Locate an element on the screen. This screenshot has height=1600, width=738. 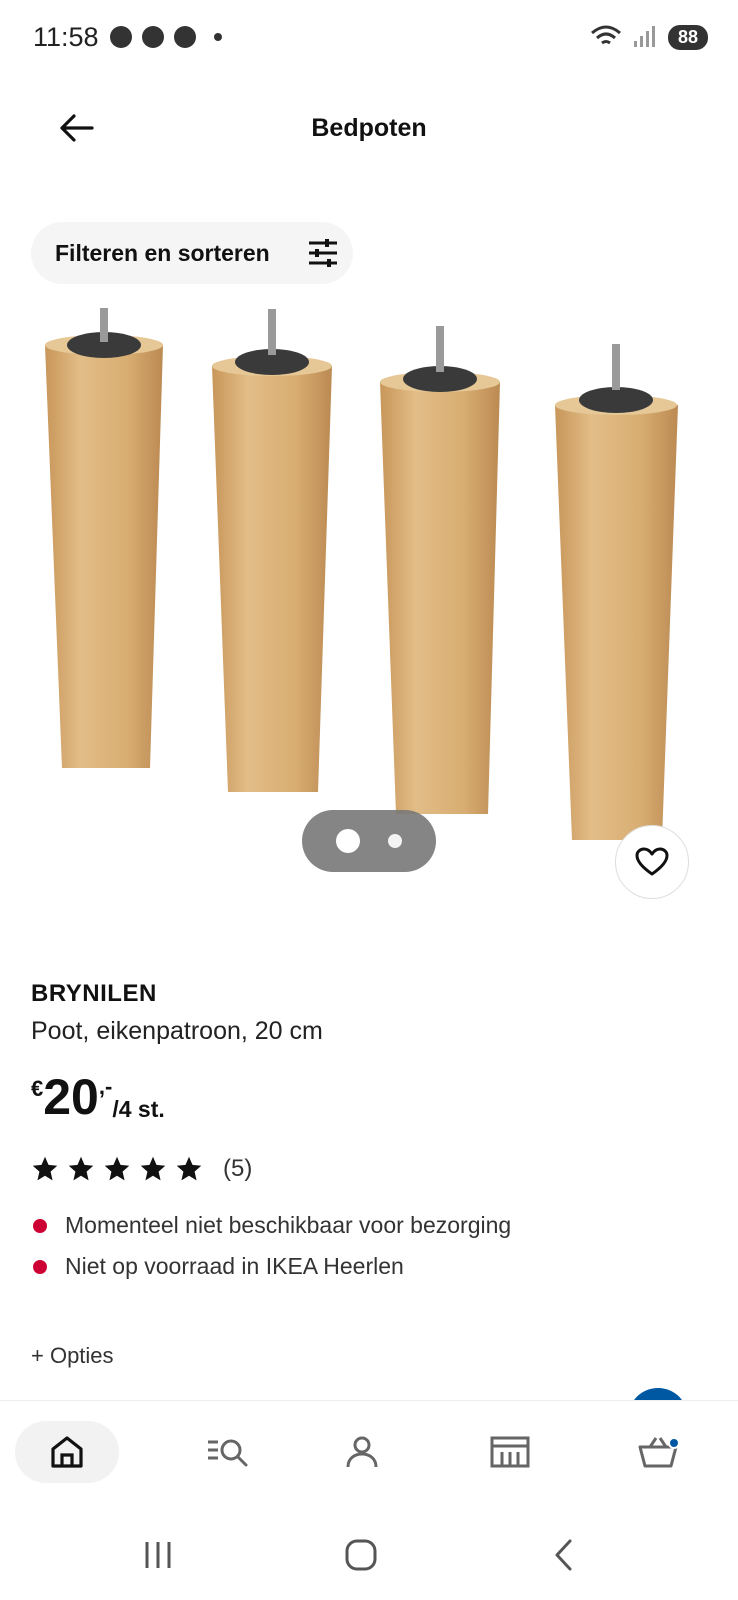
signal-icon is located at coordinates (644, 36).